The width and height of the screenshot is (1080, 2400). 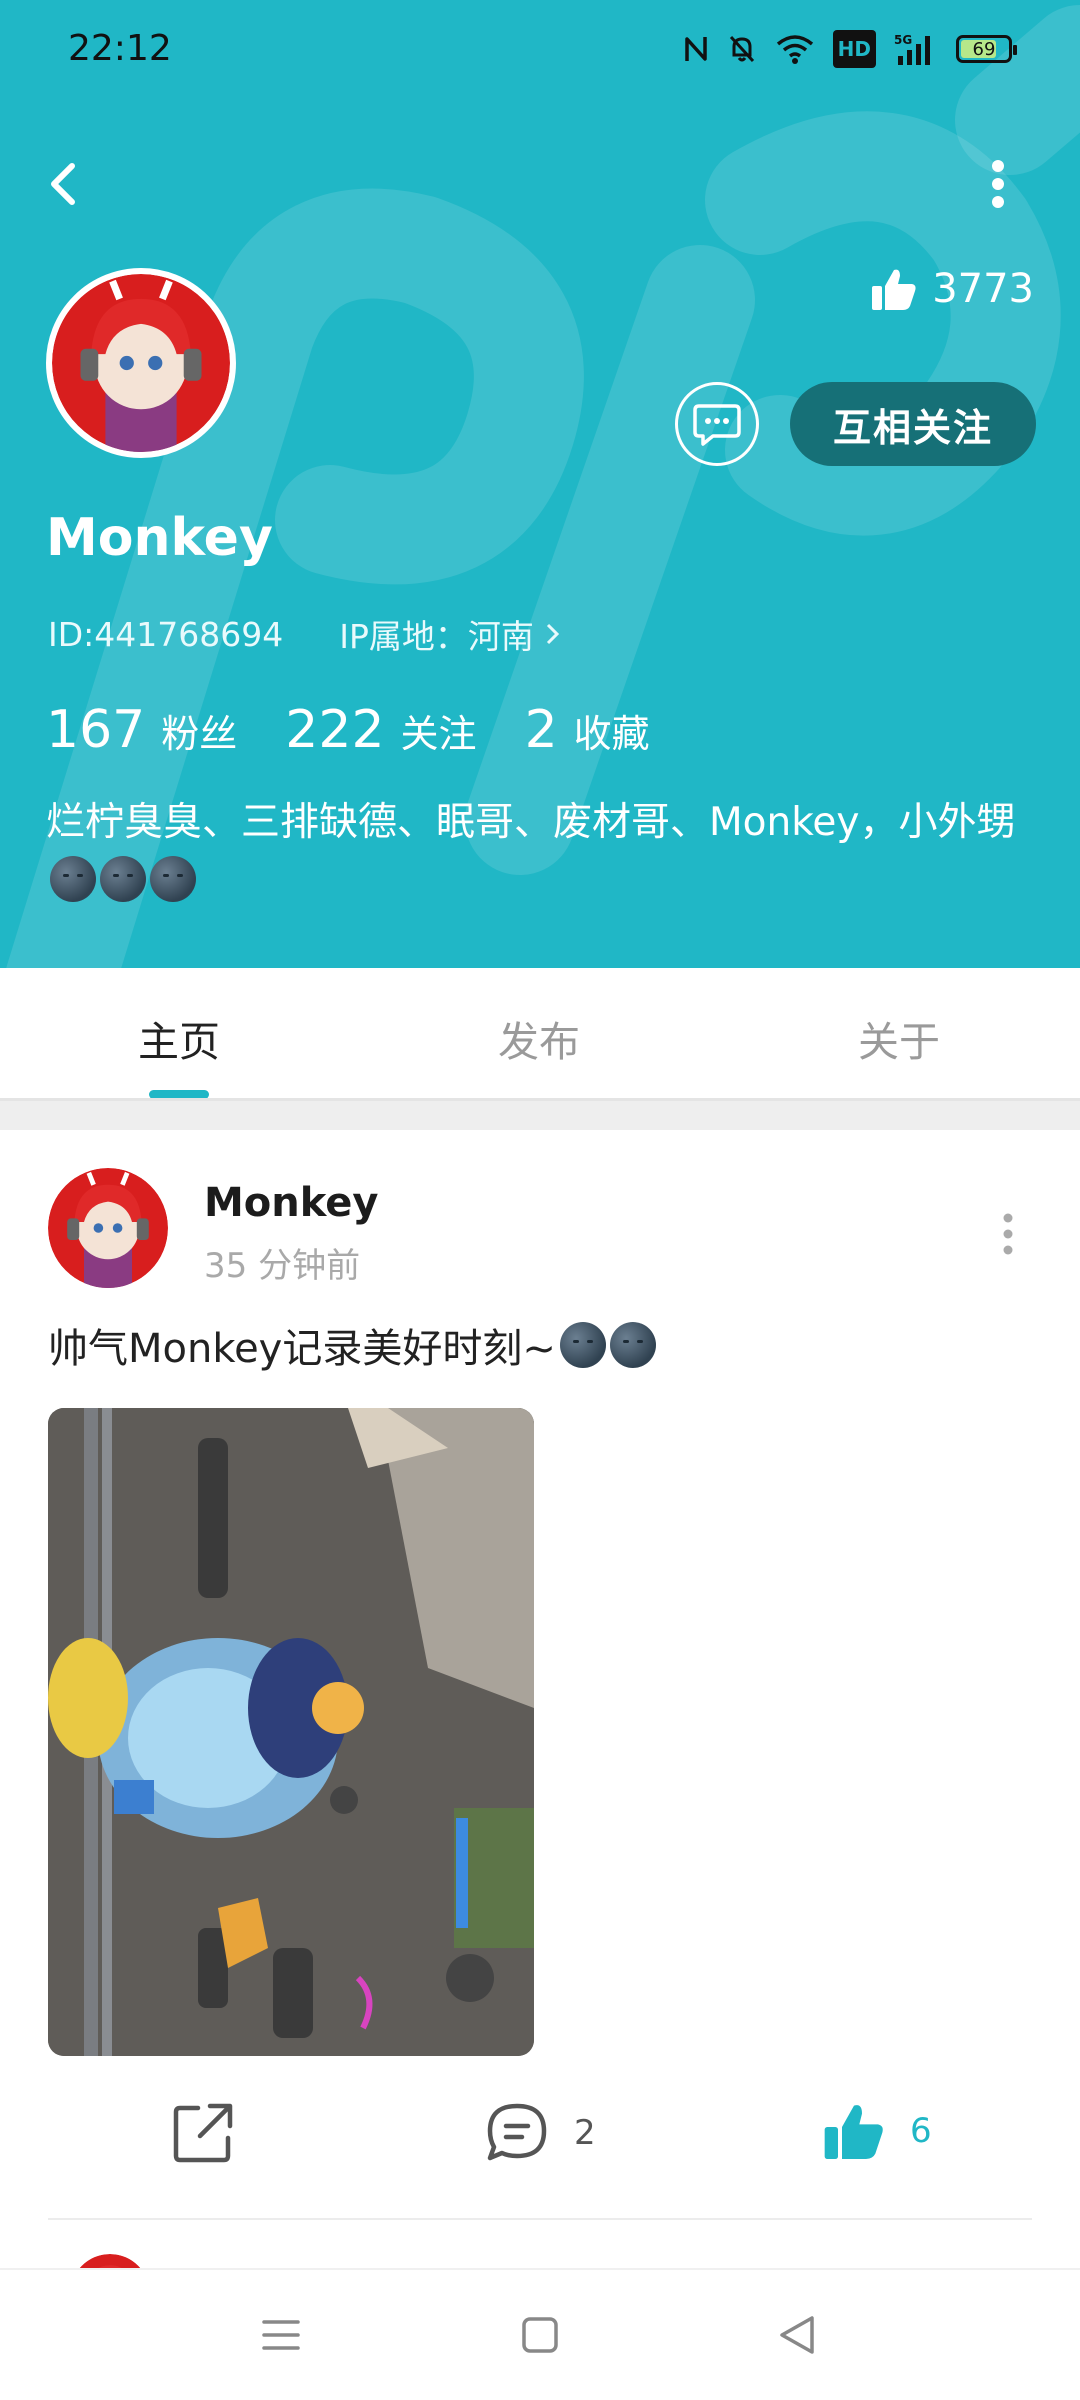 What do you see at coordinates (439, 730) in the screenshot?
I see `following-label: 关注` at bounding box center [439, 730].